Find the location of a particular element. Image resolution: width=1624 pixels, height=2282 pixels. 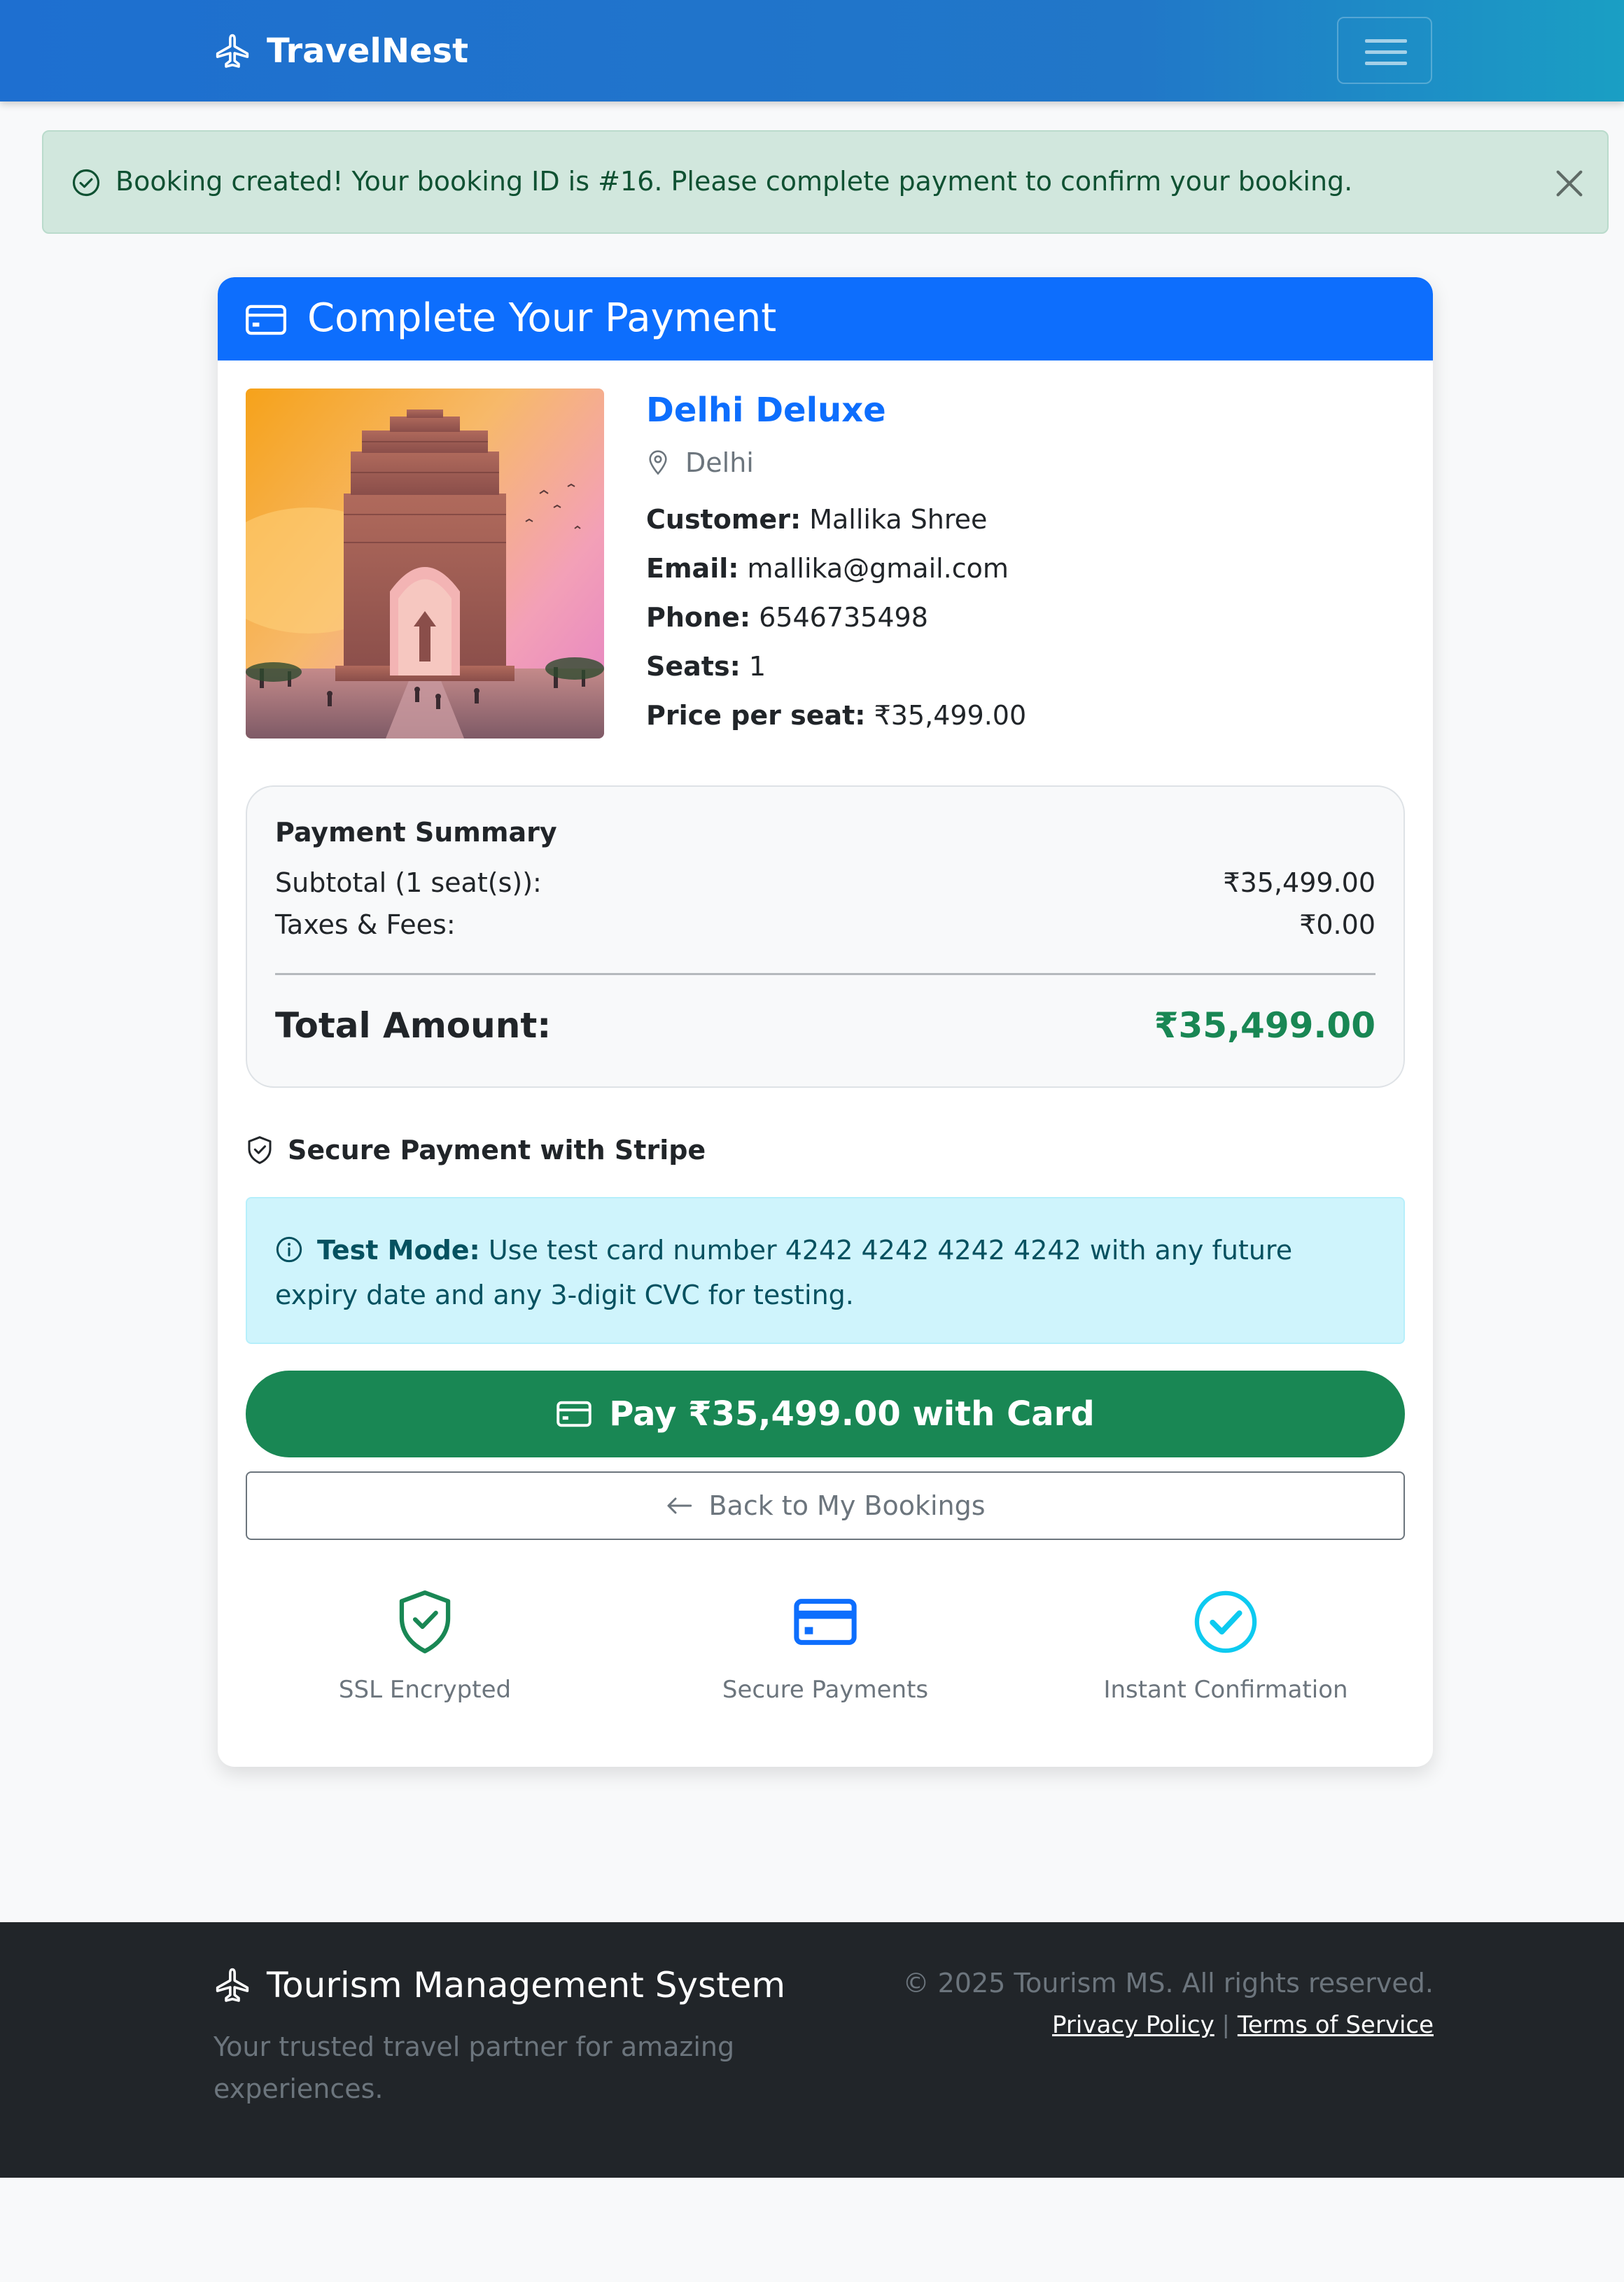

card-title: Complete Your Payment is located at coordinates (542, 318).